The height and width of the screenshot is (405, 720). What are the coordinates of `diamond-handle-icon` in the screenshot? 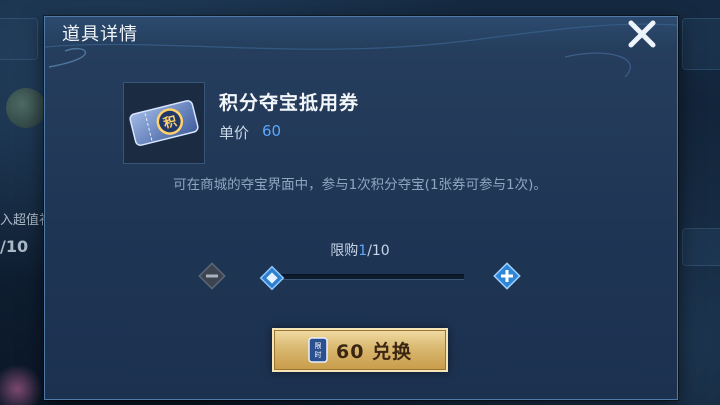 It's located at (272, 278).